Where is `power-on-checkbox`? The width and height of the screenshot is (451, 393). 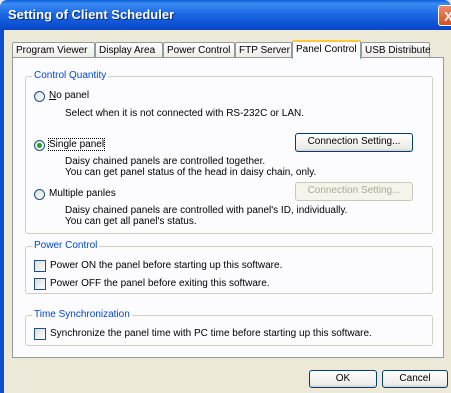
power-on-checkbox is located at coordinates (40, 266).